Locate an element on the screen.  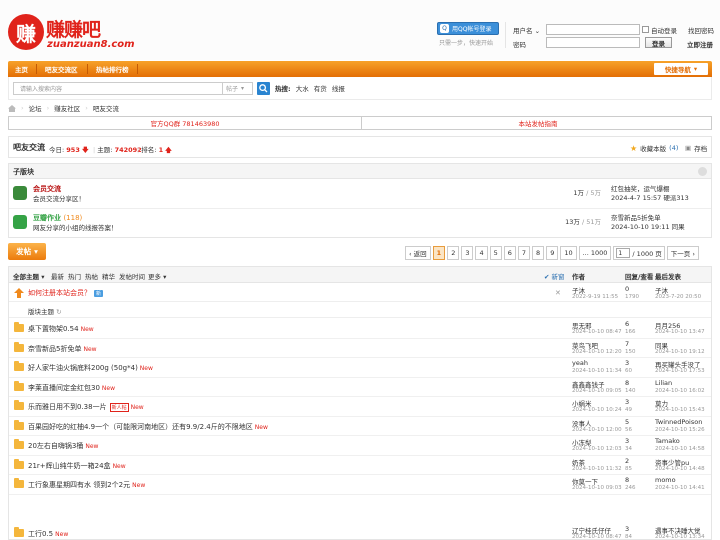
page-button: 3 is located at coordinates (467, 253).